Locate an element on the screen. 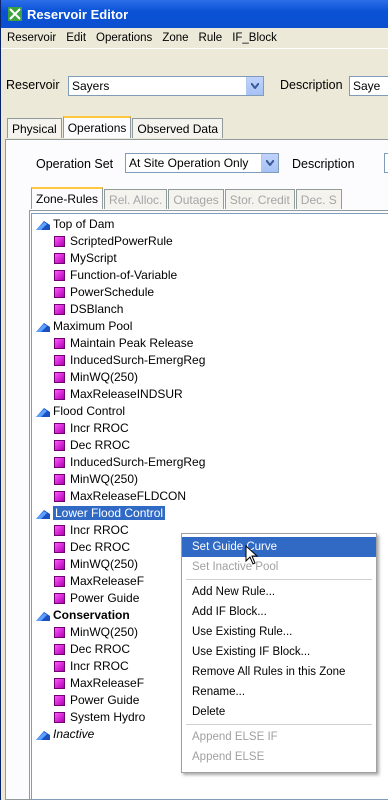 This screenshot has width=388, height=800. reservoir-select: Sayers is located at coordinates (166, 86).